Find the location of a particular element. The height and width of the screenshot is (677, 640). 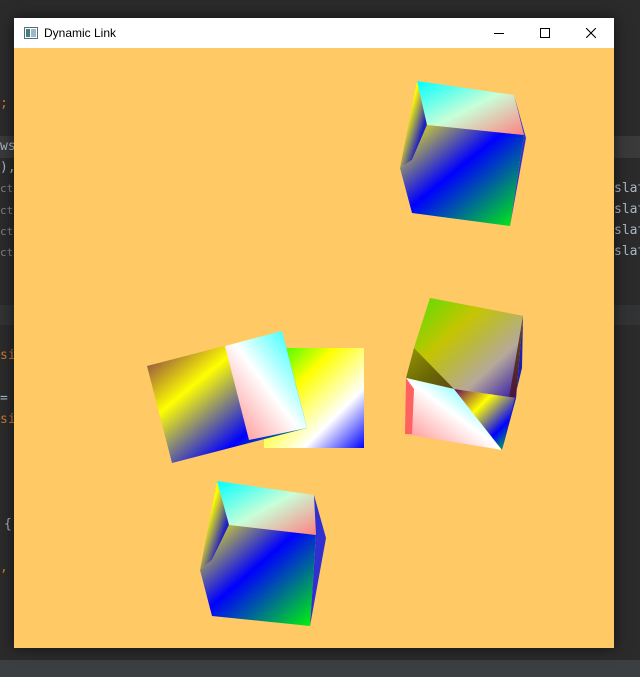

editor-fragment: ; is located at coordinates (4, 103).